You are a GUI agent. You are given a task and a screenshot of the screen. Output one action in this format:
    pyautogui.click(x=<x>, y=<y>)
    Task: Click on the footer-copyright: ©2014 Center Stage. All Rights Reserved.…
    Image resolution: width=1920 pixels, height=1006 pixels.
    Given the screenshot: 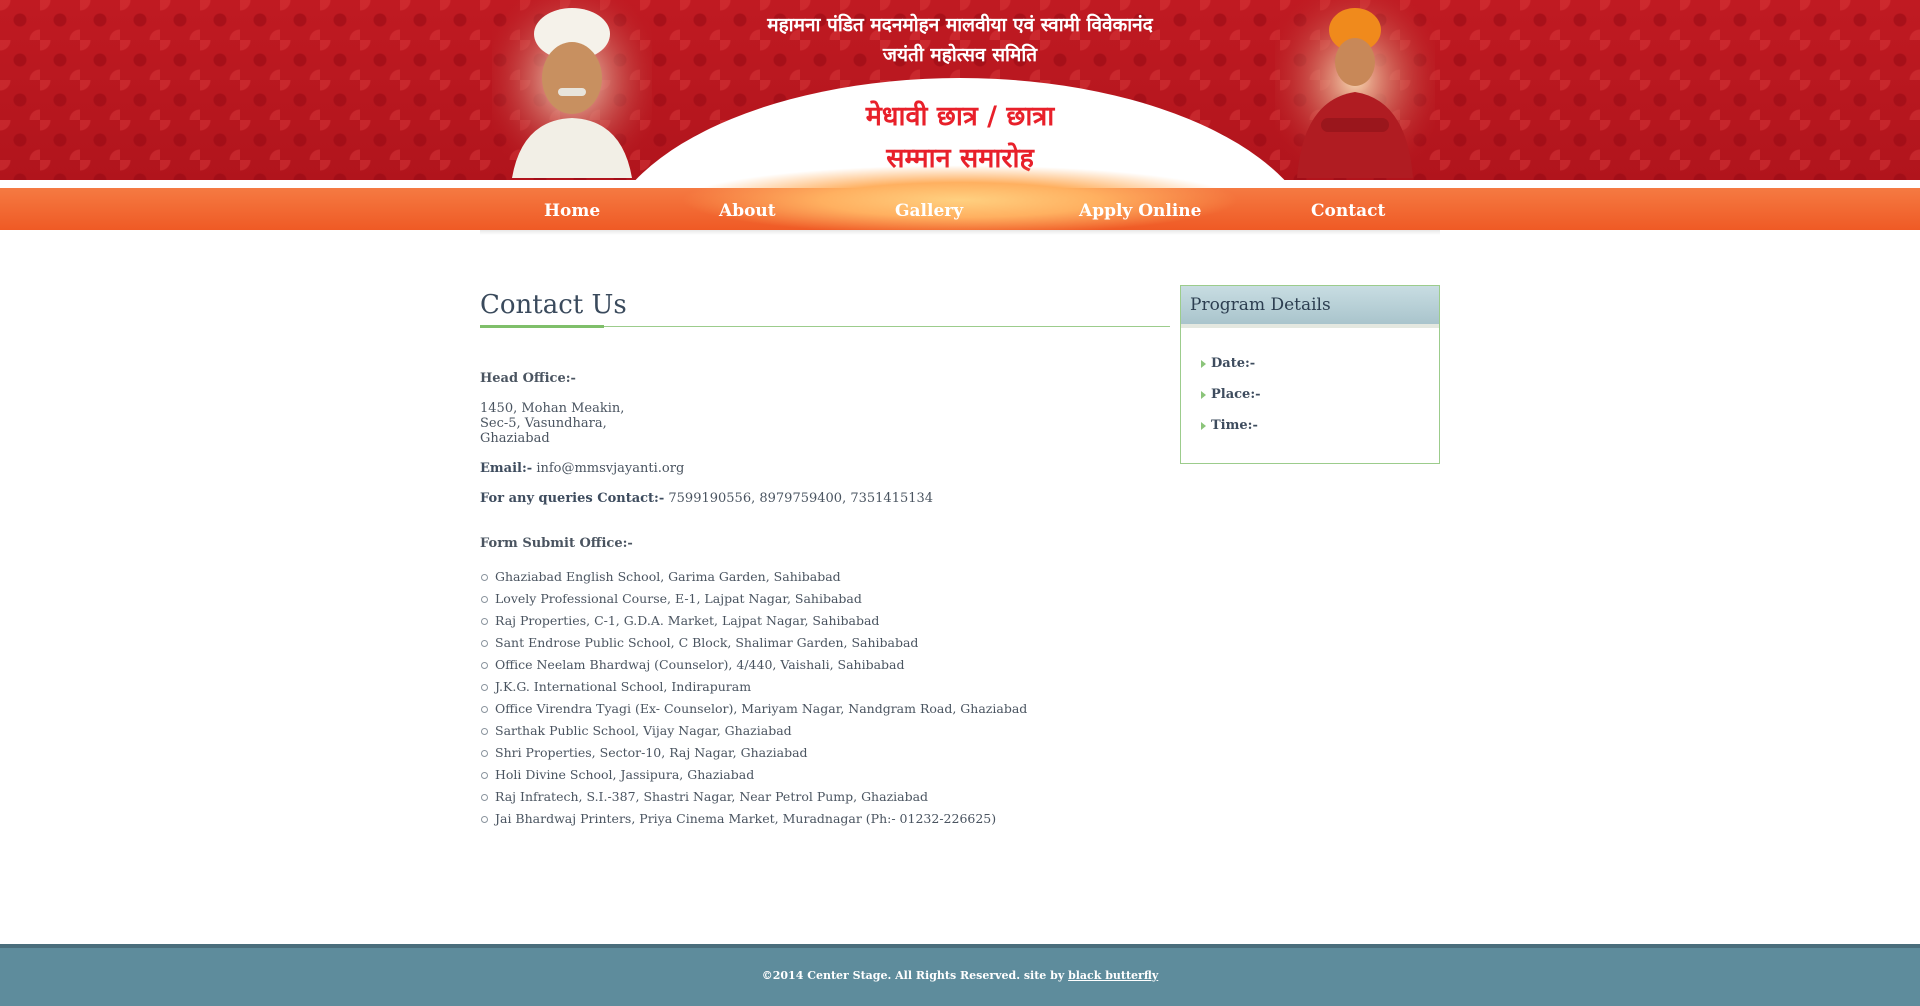 What is the action you would take?
    pyautogui.click(x=960, y=975)
    